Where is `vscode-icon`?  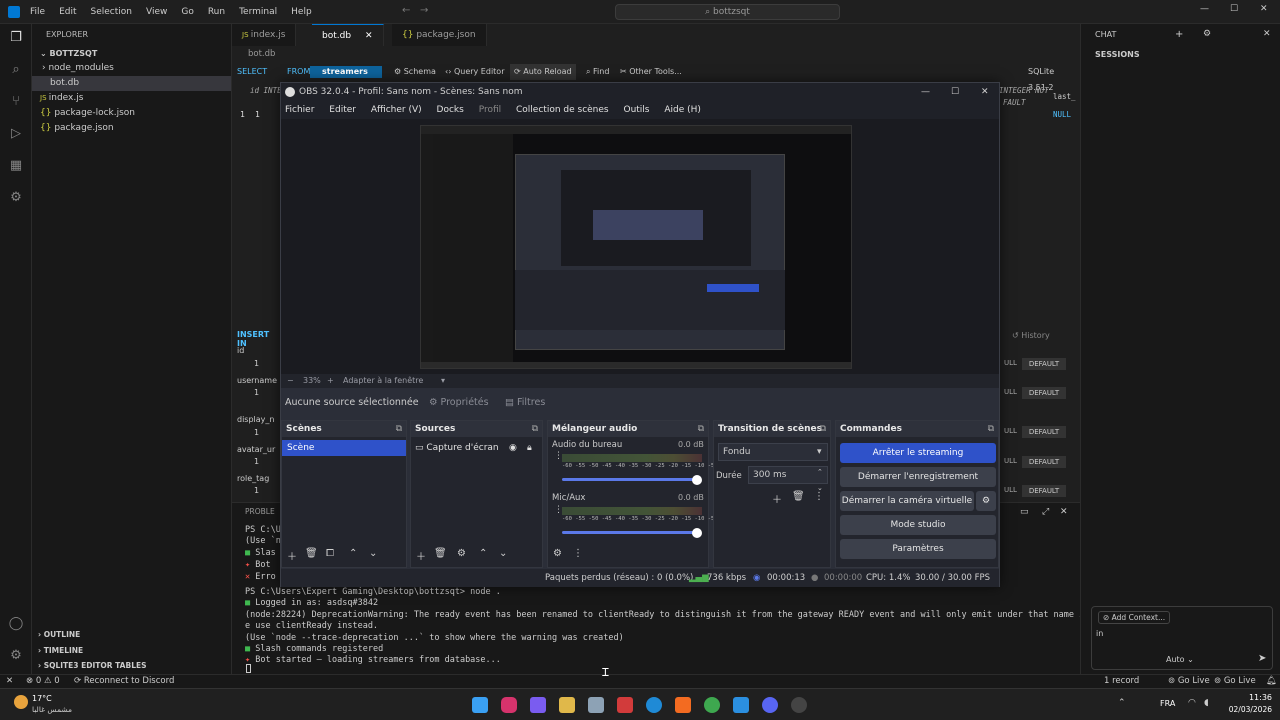 vscode-icon is located at coordinates (741, 705).